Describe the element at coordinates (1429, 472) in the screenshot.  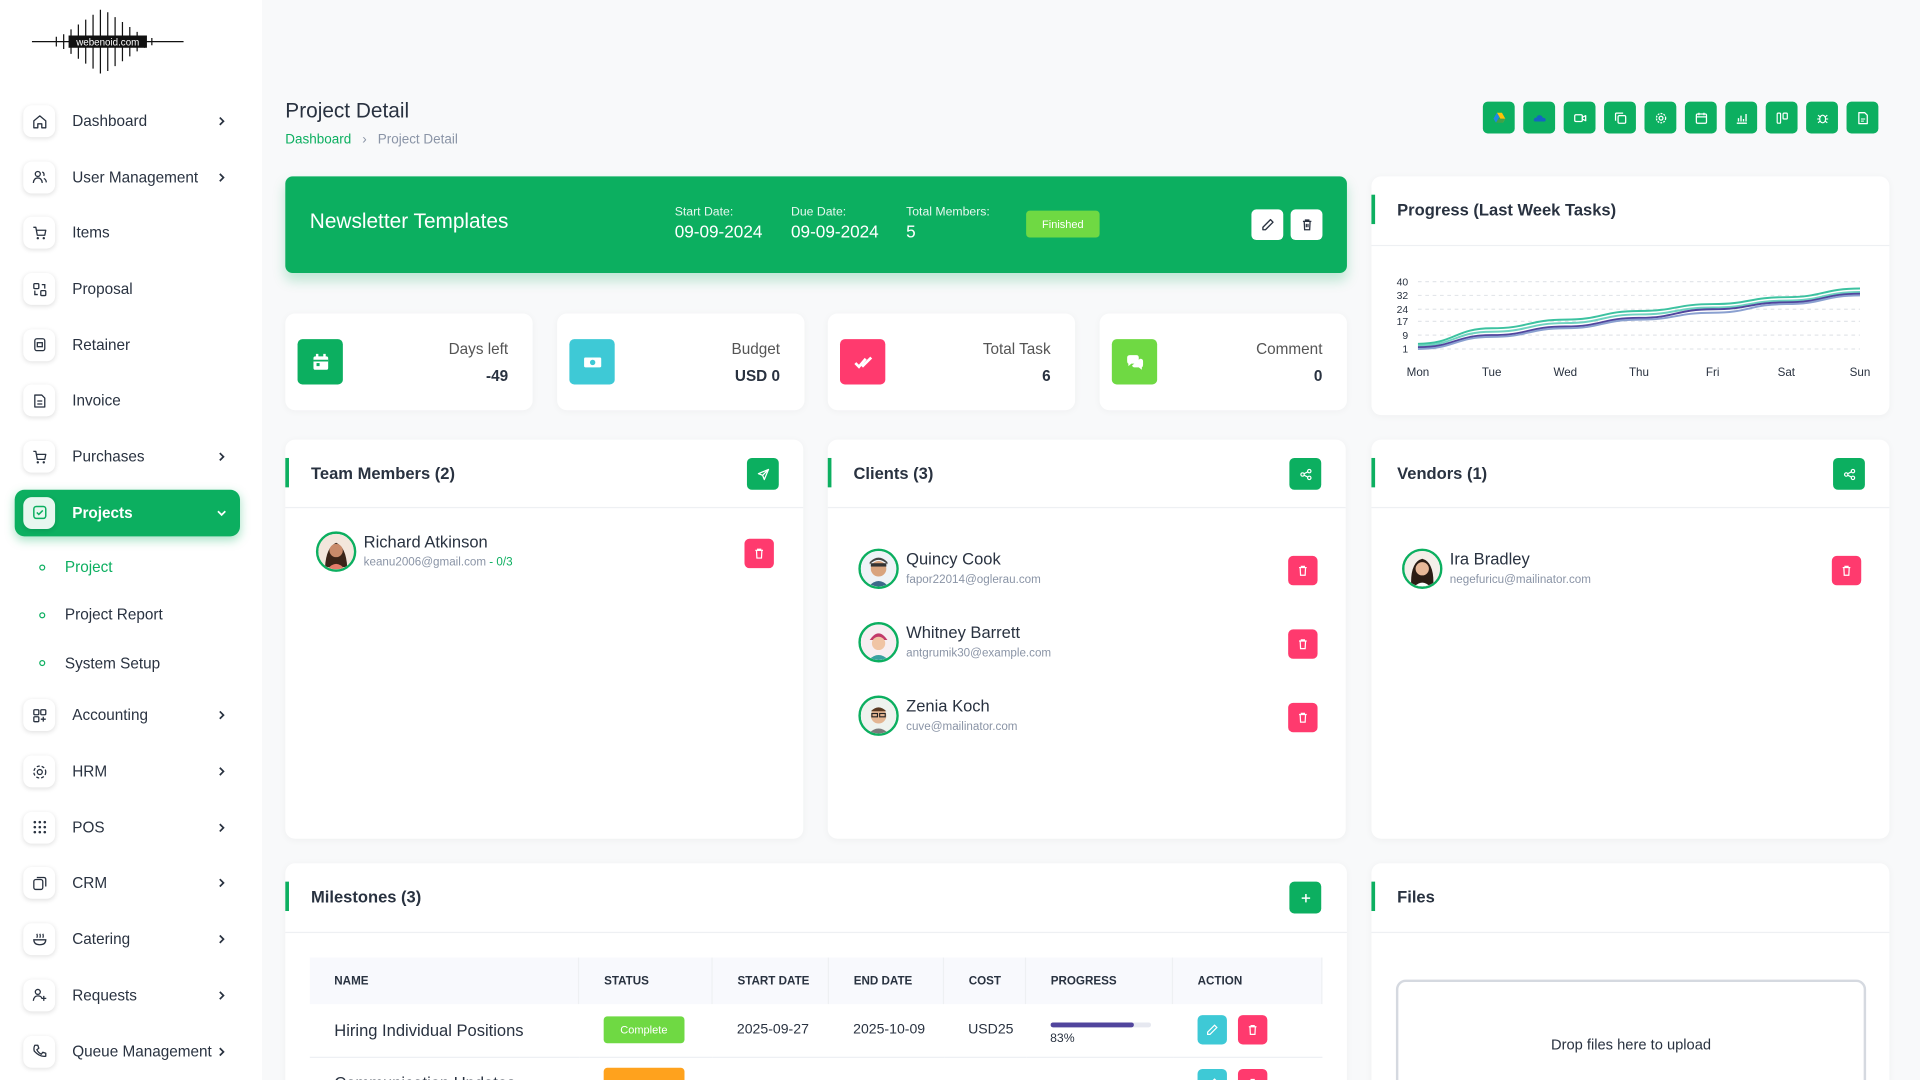
I see `vendors-title: Vendors (1)` at that location.